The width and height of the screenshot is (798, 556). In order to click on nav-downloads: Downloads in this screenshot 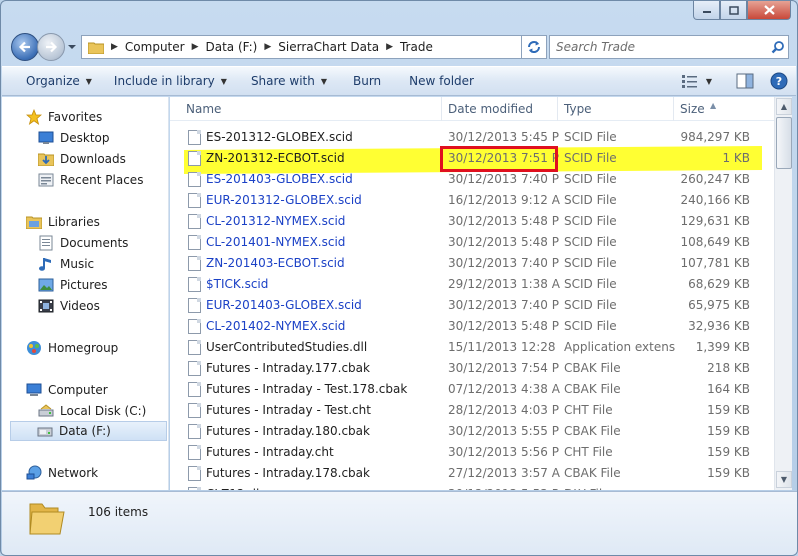, I will do `click(102, 159)`.